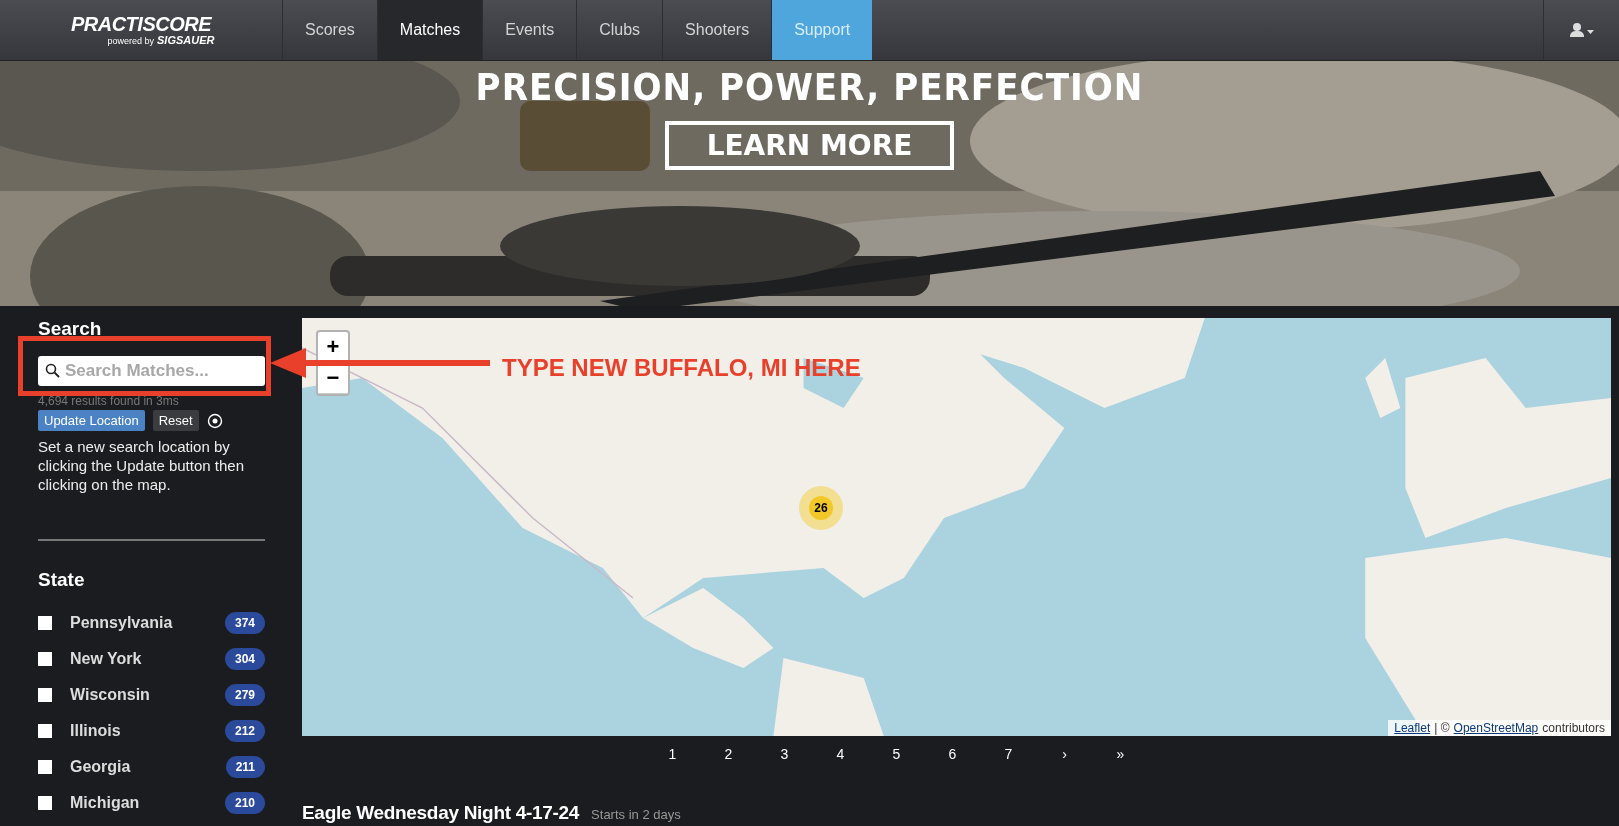 The width and height of the screenshot is (1619, 826). What do you see at coordinates (952, 754) in the screenshot?
I see `page-link: 6` at bounding box center [952, 754].